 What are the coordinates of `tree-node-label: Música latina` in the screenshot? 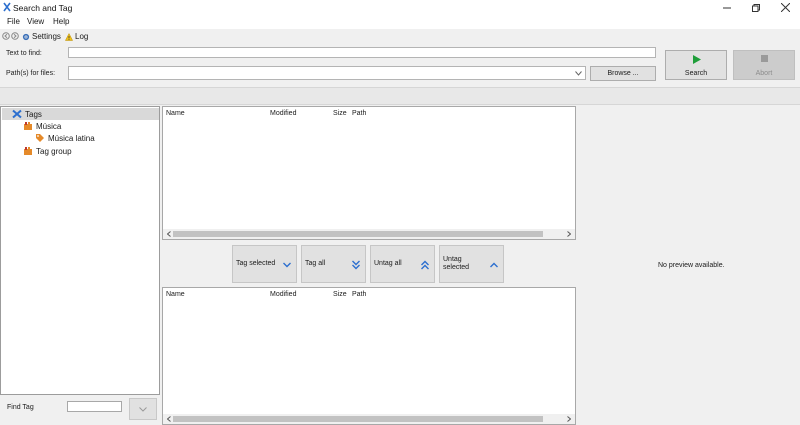 It's located at (71, 138).